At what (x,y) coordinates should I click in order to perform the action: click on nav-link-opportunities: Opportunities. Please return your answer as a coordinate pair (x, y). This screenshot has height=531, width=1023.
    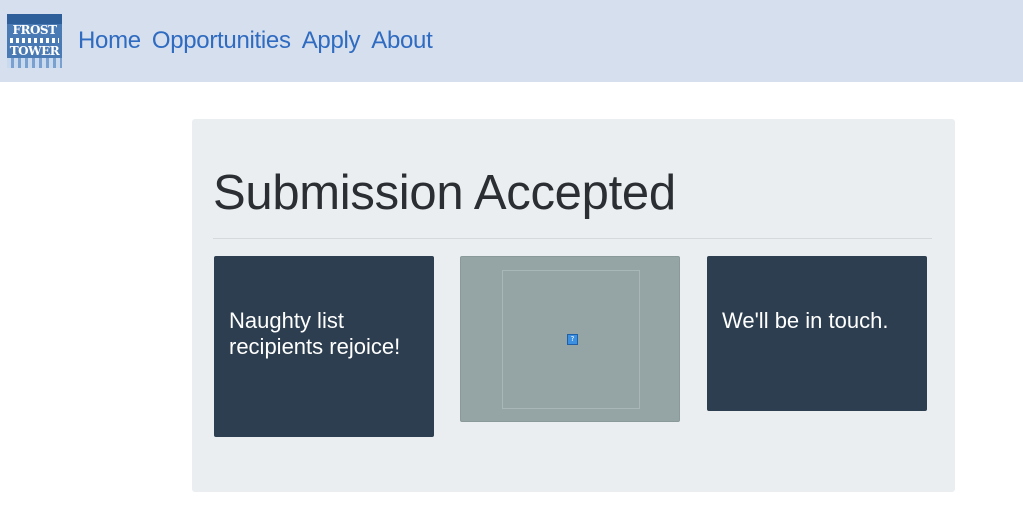
    Looking at the image, I should click on (221, 41).